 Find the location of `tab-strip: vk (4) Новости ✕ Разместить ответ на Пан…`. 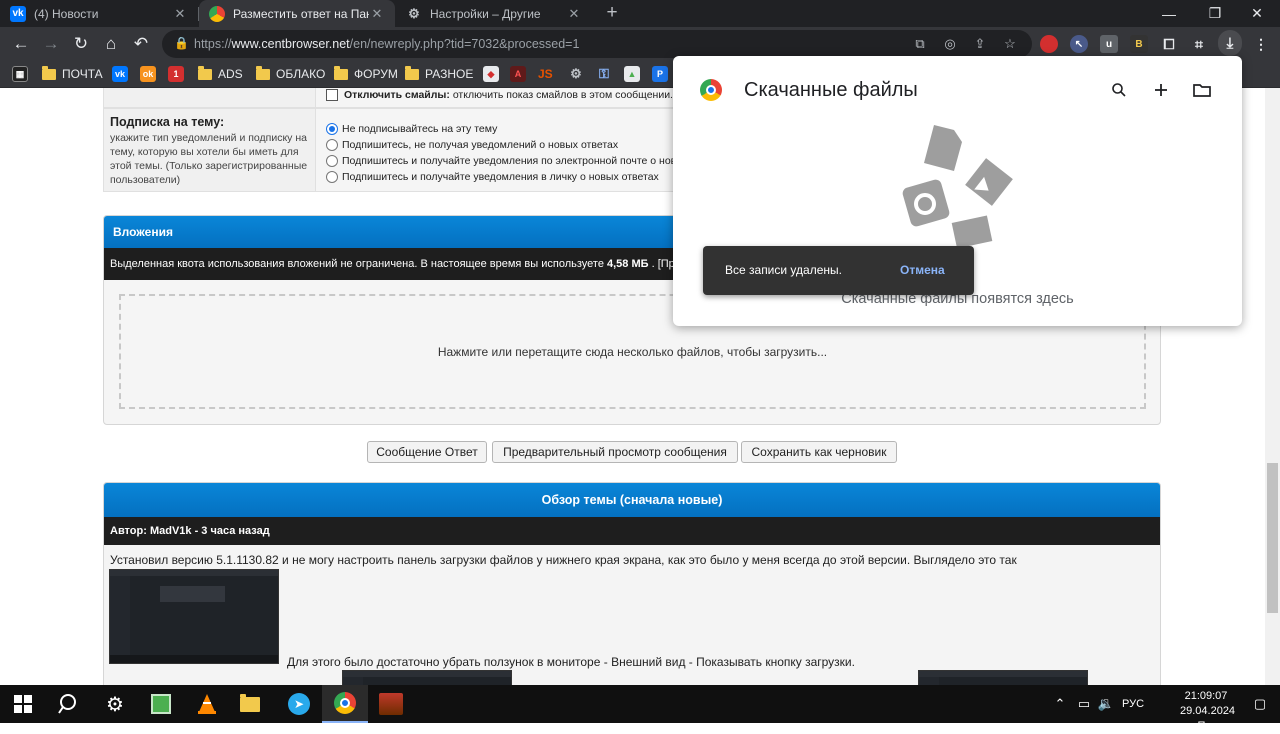

tab-strip: vk (4) Новости ✕ Разместить ответ на Пан… is located at coordinates (640, 13).